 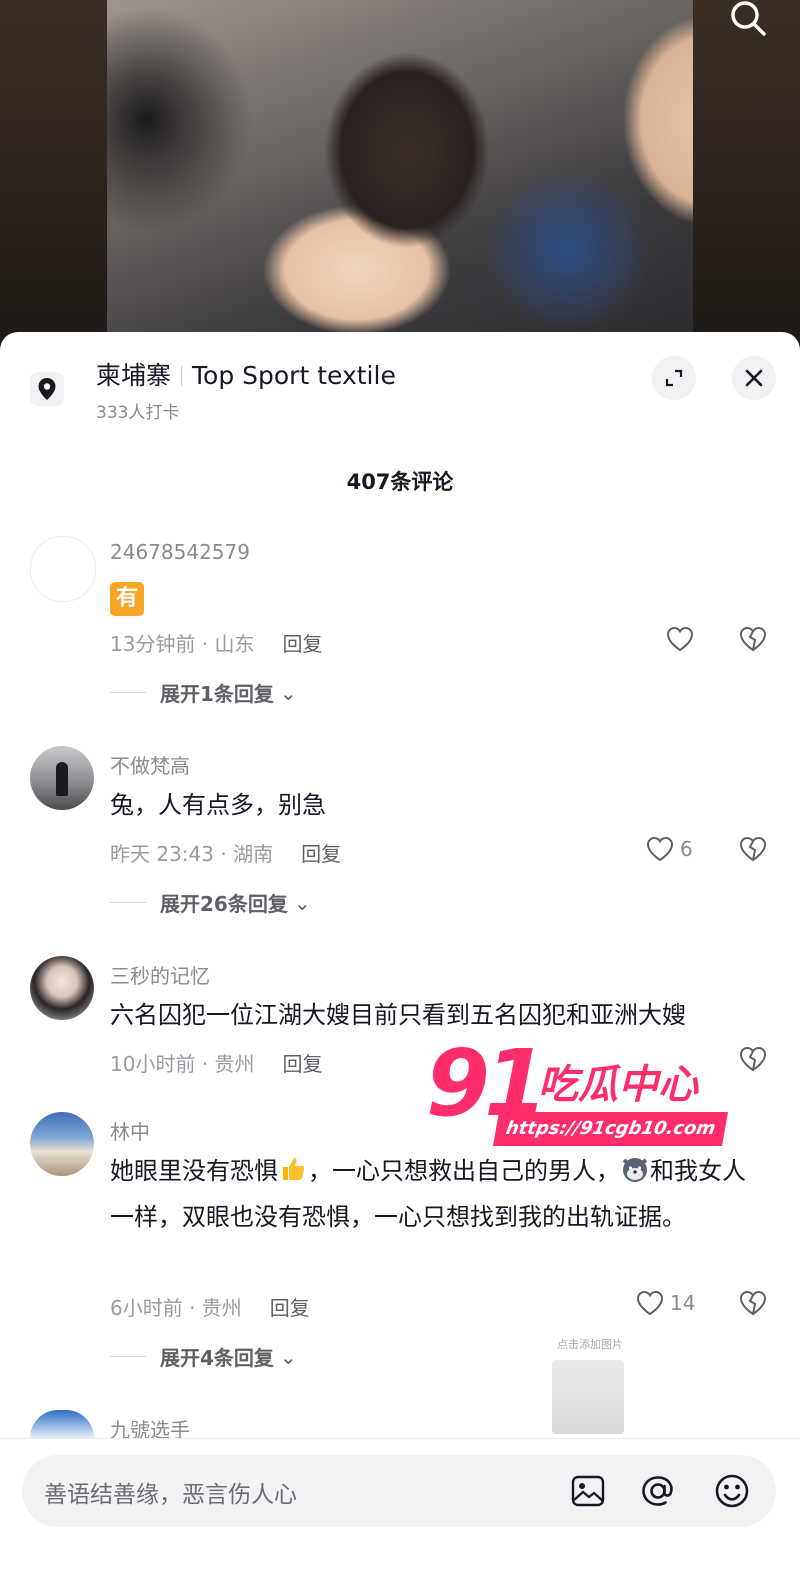 I want to click on location-row: 柬埔寨 Top Sport textile 333人打卡, so click(x=400, y=387).